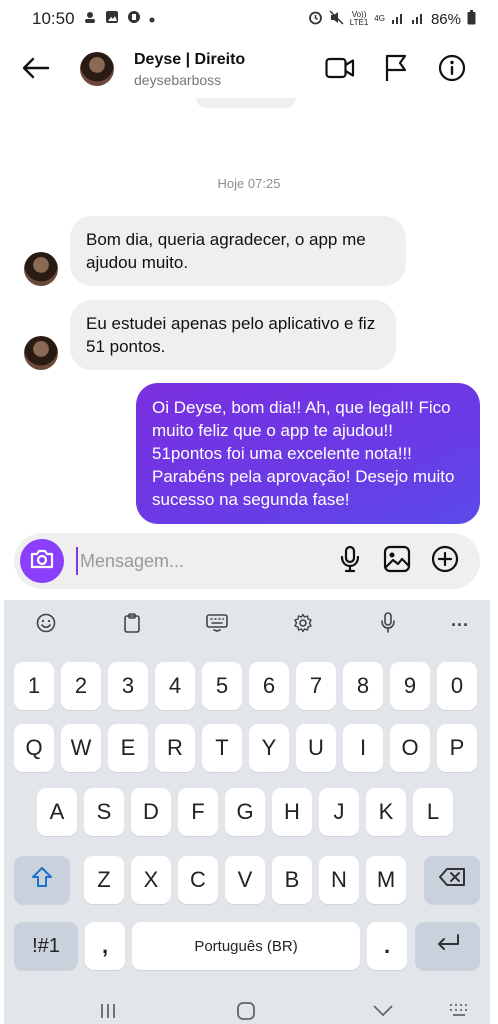  I want to click on more-options-button: ···, so click(460, 625).